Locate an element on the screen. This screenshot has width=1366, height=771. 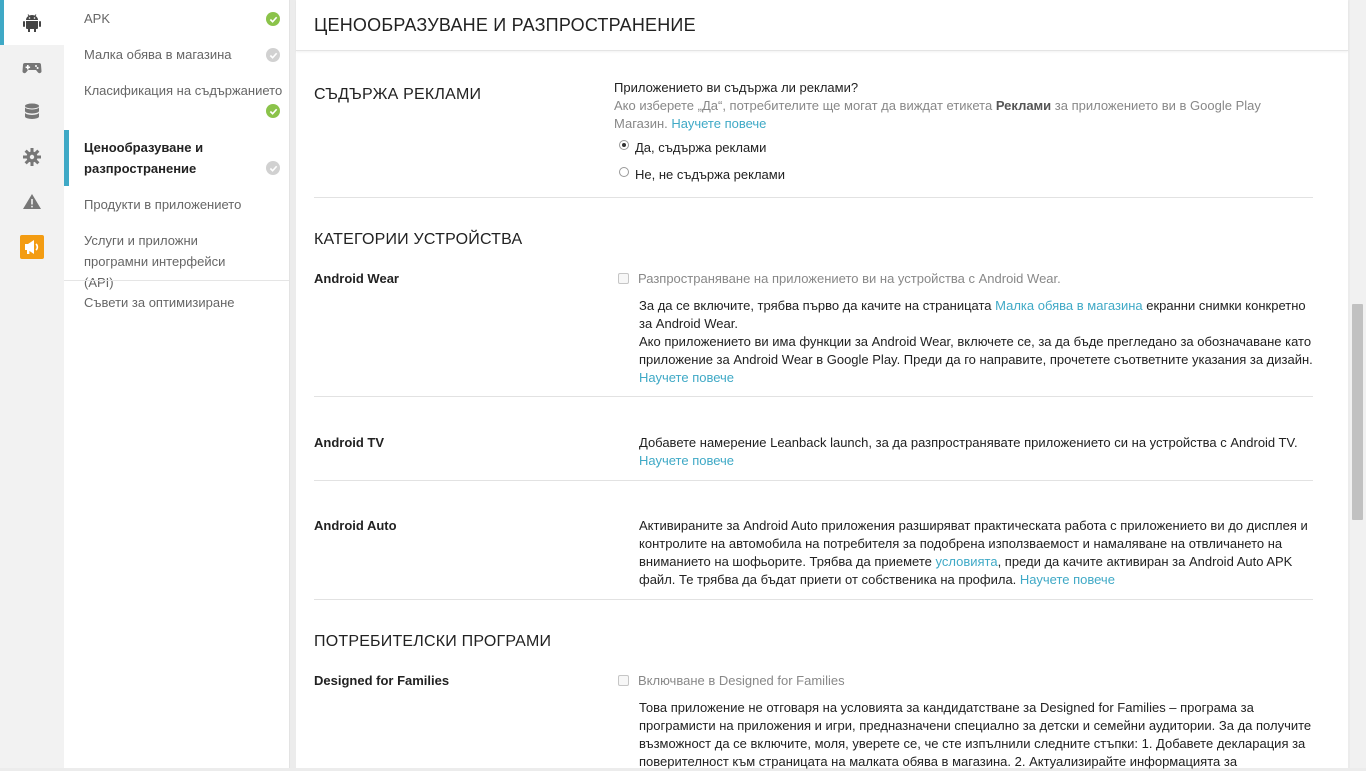
android-wear-checkbox is located at coordinates (623, 278).